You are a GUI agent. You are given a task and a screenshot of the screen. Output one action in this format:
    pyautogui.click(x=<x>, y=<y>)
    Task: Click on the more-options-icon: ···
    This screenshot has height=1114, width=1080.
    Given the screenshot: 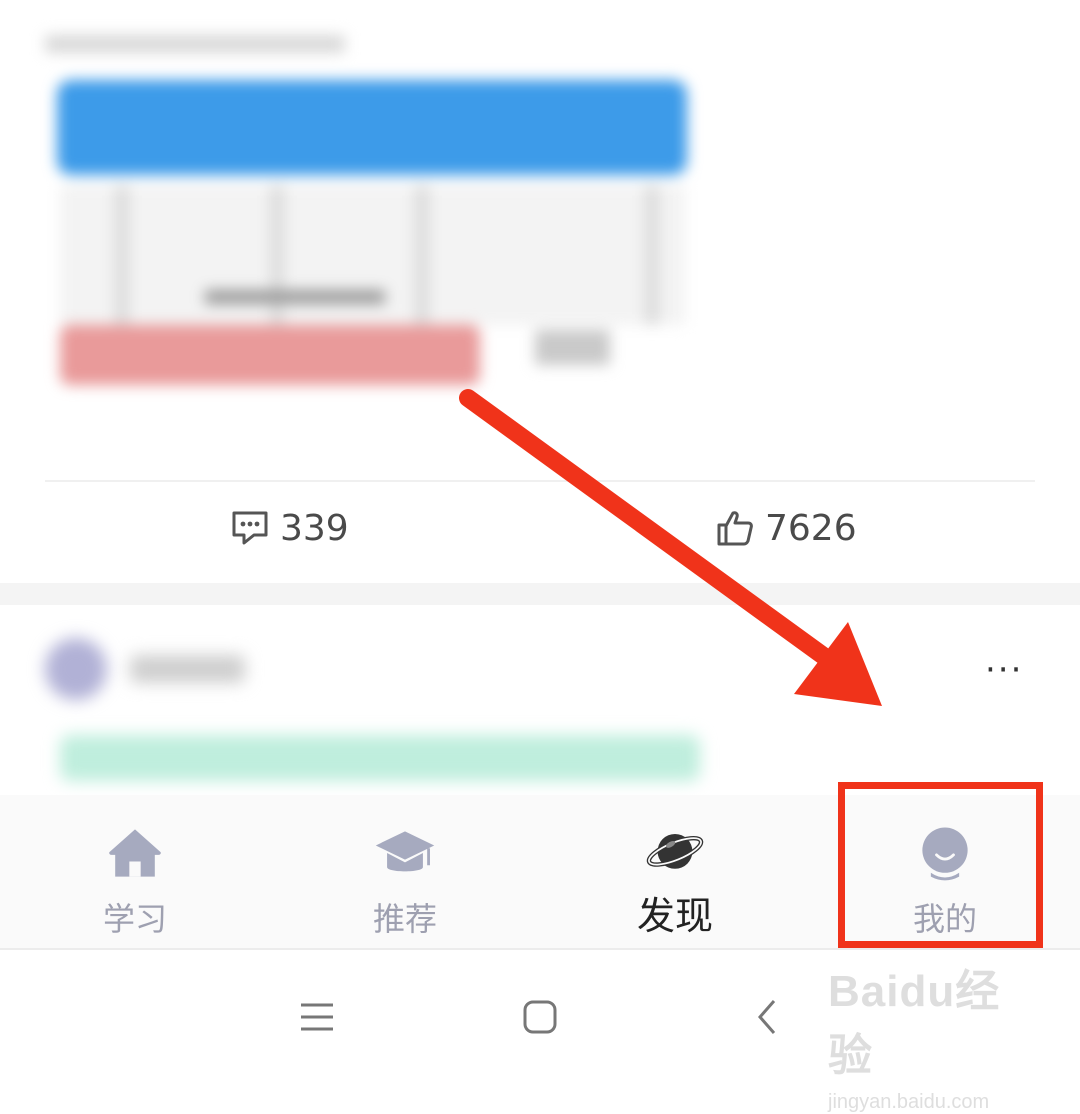 What is the action you would take?
    pyautogui.click(x=1004, y=670)
    